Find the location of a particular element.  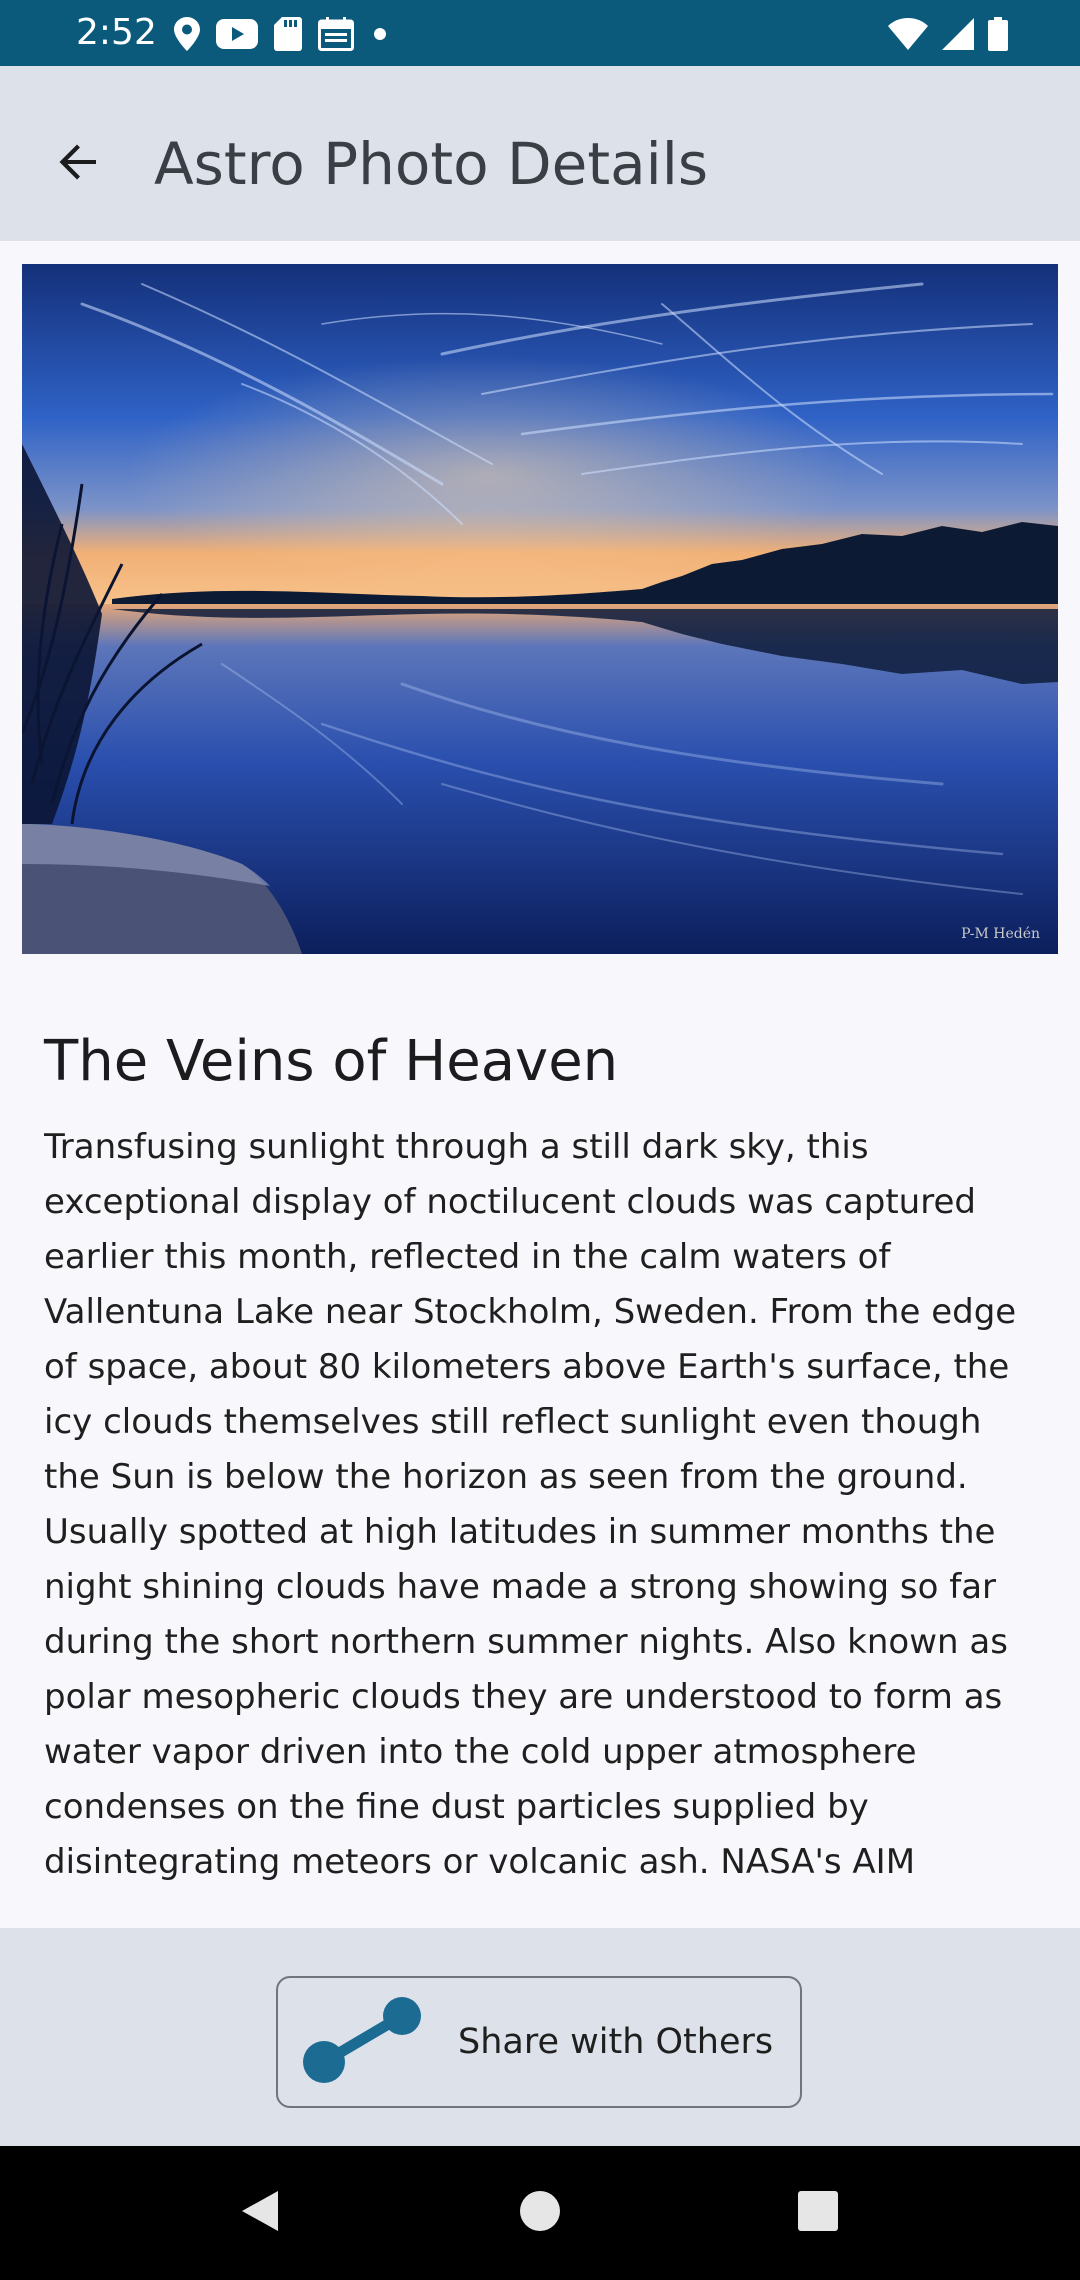

wifi-icon is located at coordinates (908, 34).